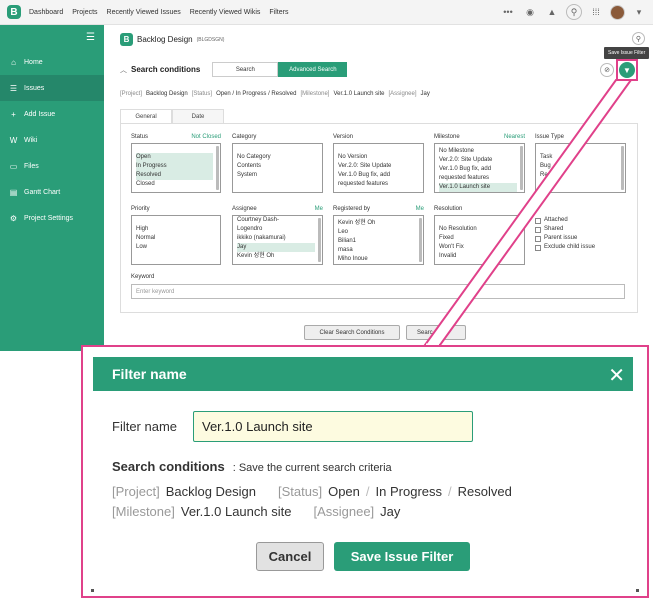  I want to click on priority-list: High Normal Low, so click(176, 240).